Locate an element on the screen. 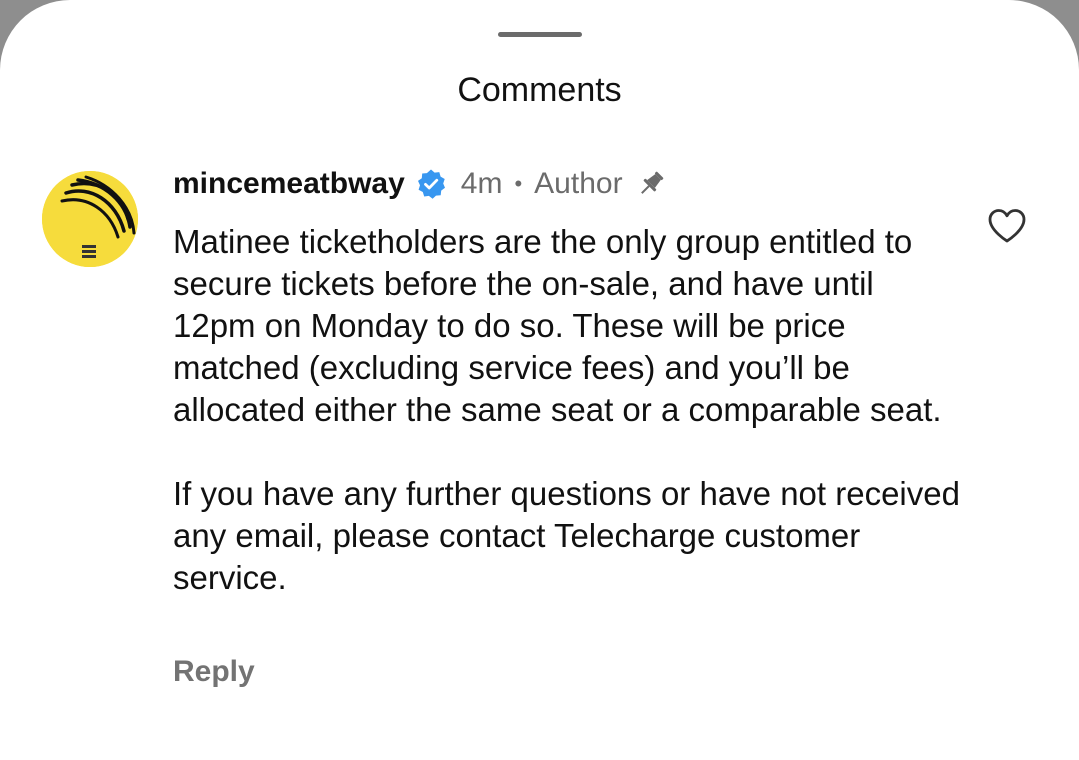  comment-header: mincemeatbway 4m • Author is located at coordinates (420, 184).